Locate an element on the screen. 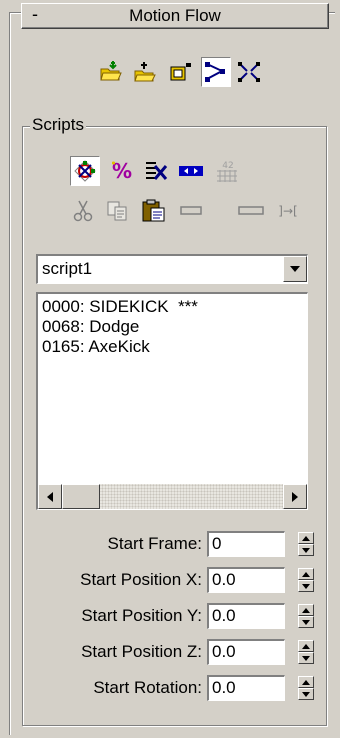 The image size is (340, 738). paste-icon is located at coordinates (153, 210).